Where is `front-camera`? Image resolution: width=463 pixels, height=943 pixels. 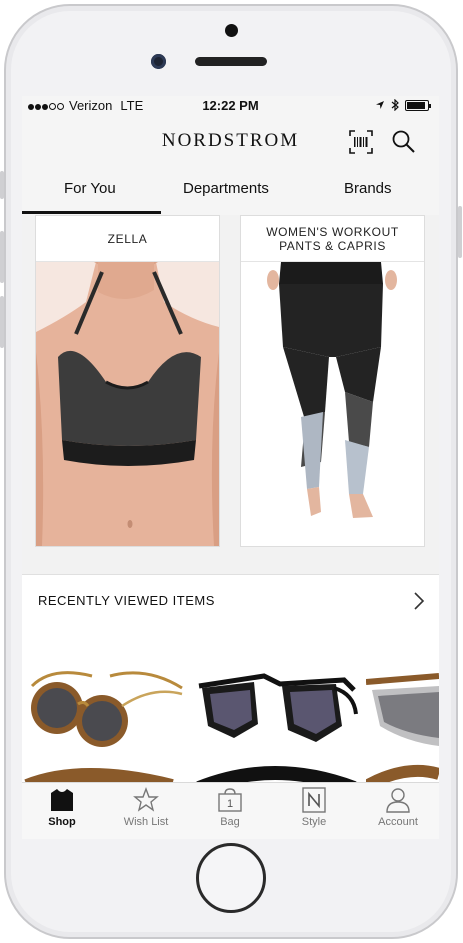 front-camera is located at coordinates (158, 61).